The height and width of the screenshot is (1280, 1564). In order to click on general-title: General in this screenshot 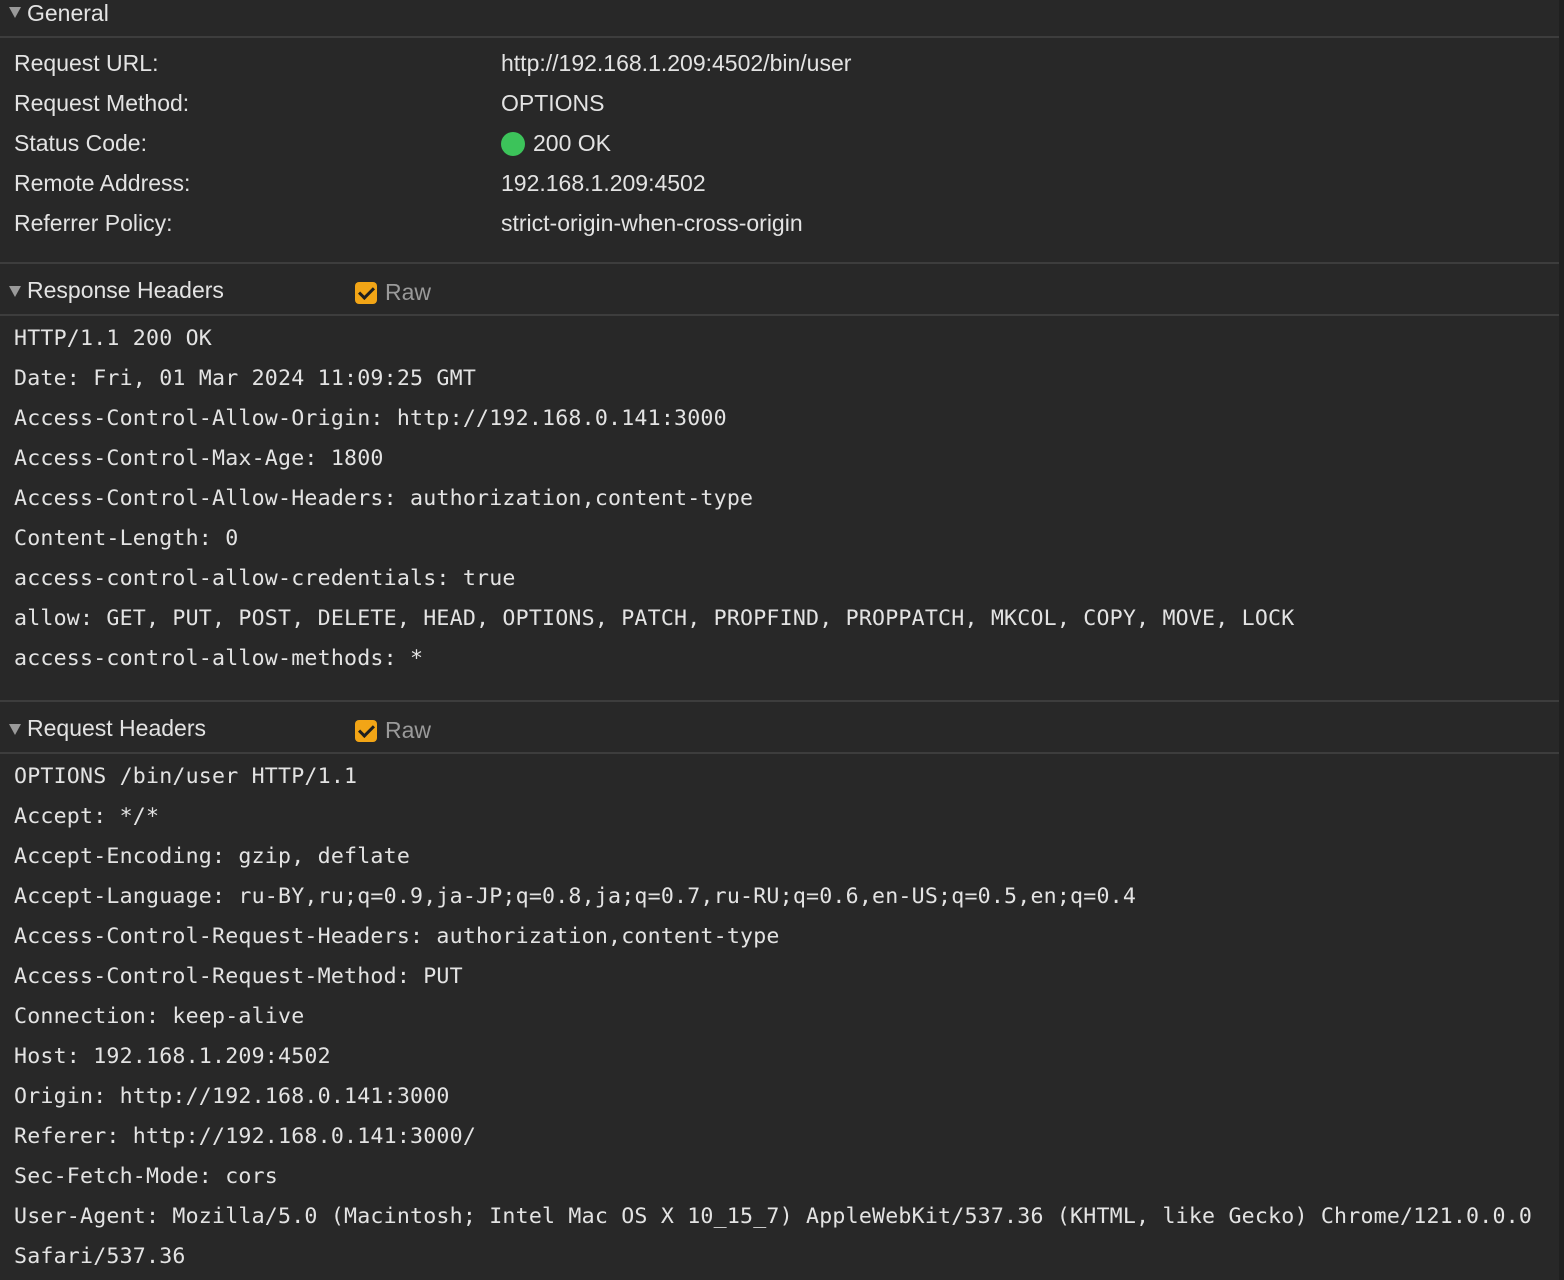, I will do `click(68, 13)`.